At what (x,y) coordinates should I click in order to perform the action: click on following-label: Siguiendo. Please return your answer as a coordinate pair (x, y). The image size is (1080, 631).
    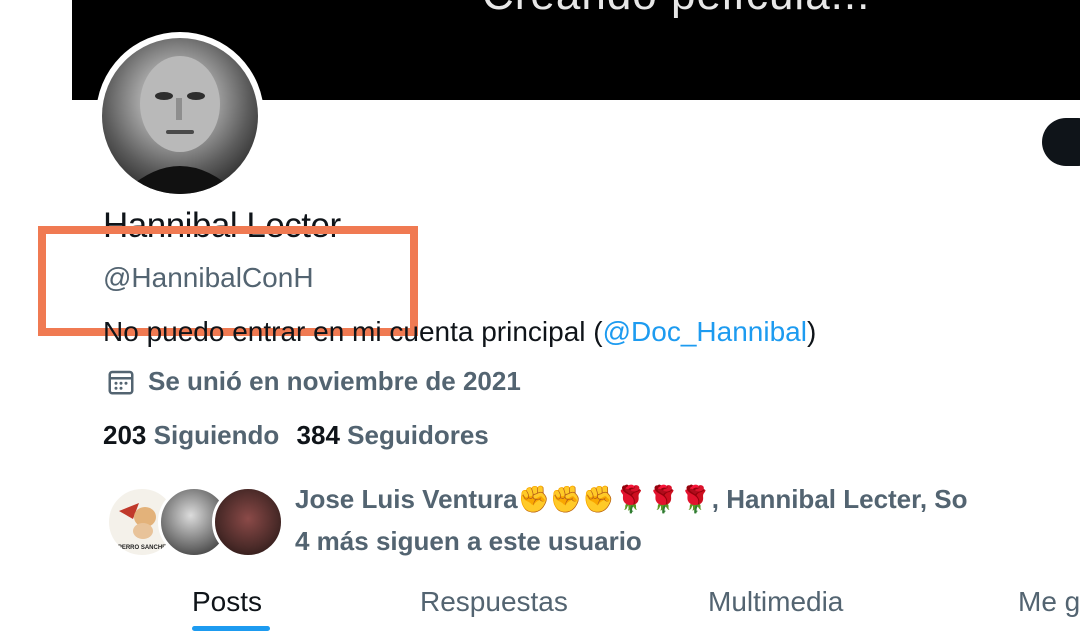
    Looking at the image, I should click on (216, 435).